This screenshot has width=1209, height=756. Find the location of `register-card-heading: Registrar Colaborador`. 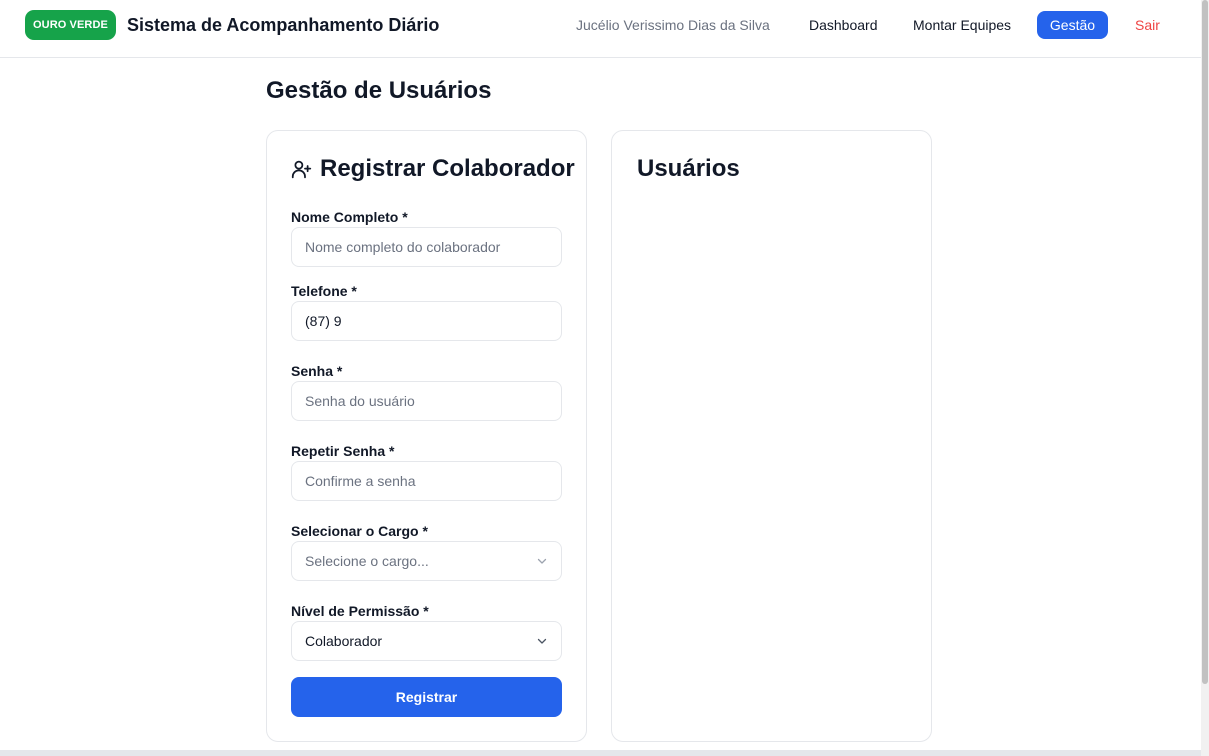

register-card-heading: Registrar Colaborador is located at coordinates (433, 169).